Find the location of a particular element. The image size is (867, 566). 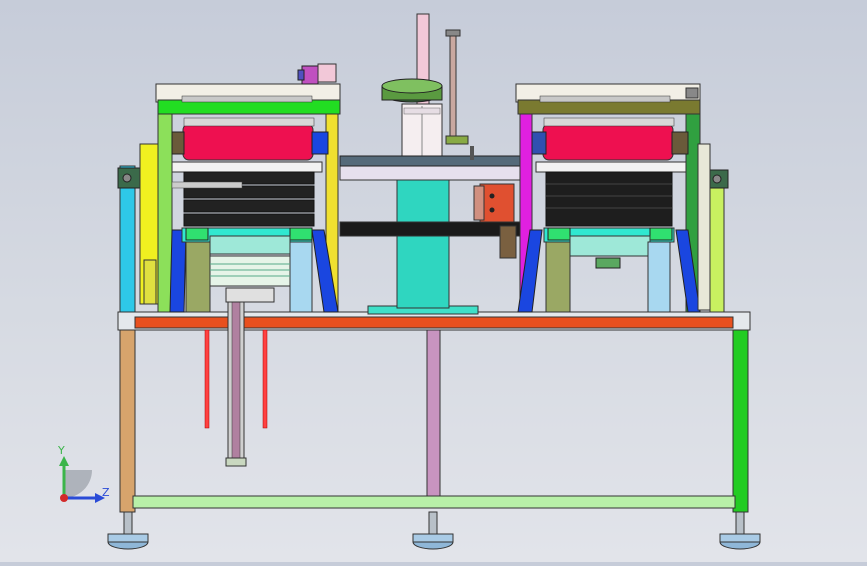

bottom-crossbar is located at coordinates (434, 502).